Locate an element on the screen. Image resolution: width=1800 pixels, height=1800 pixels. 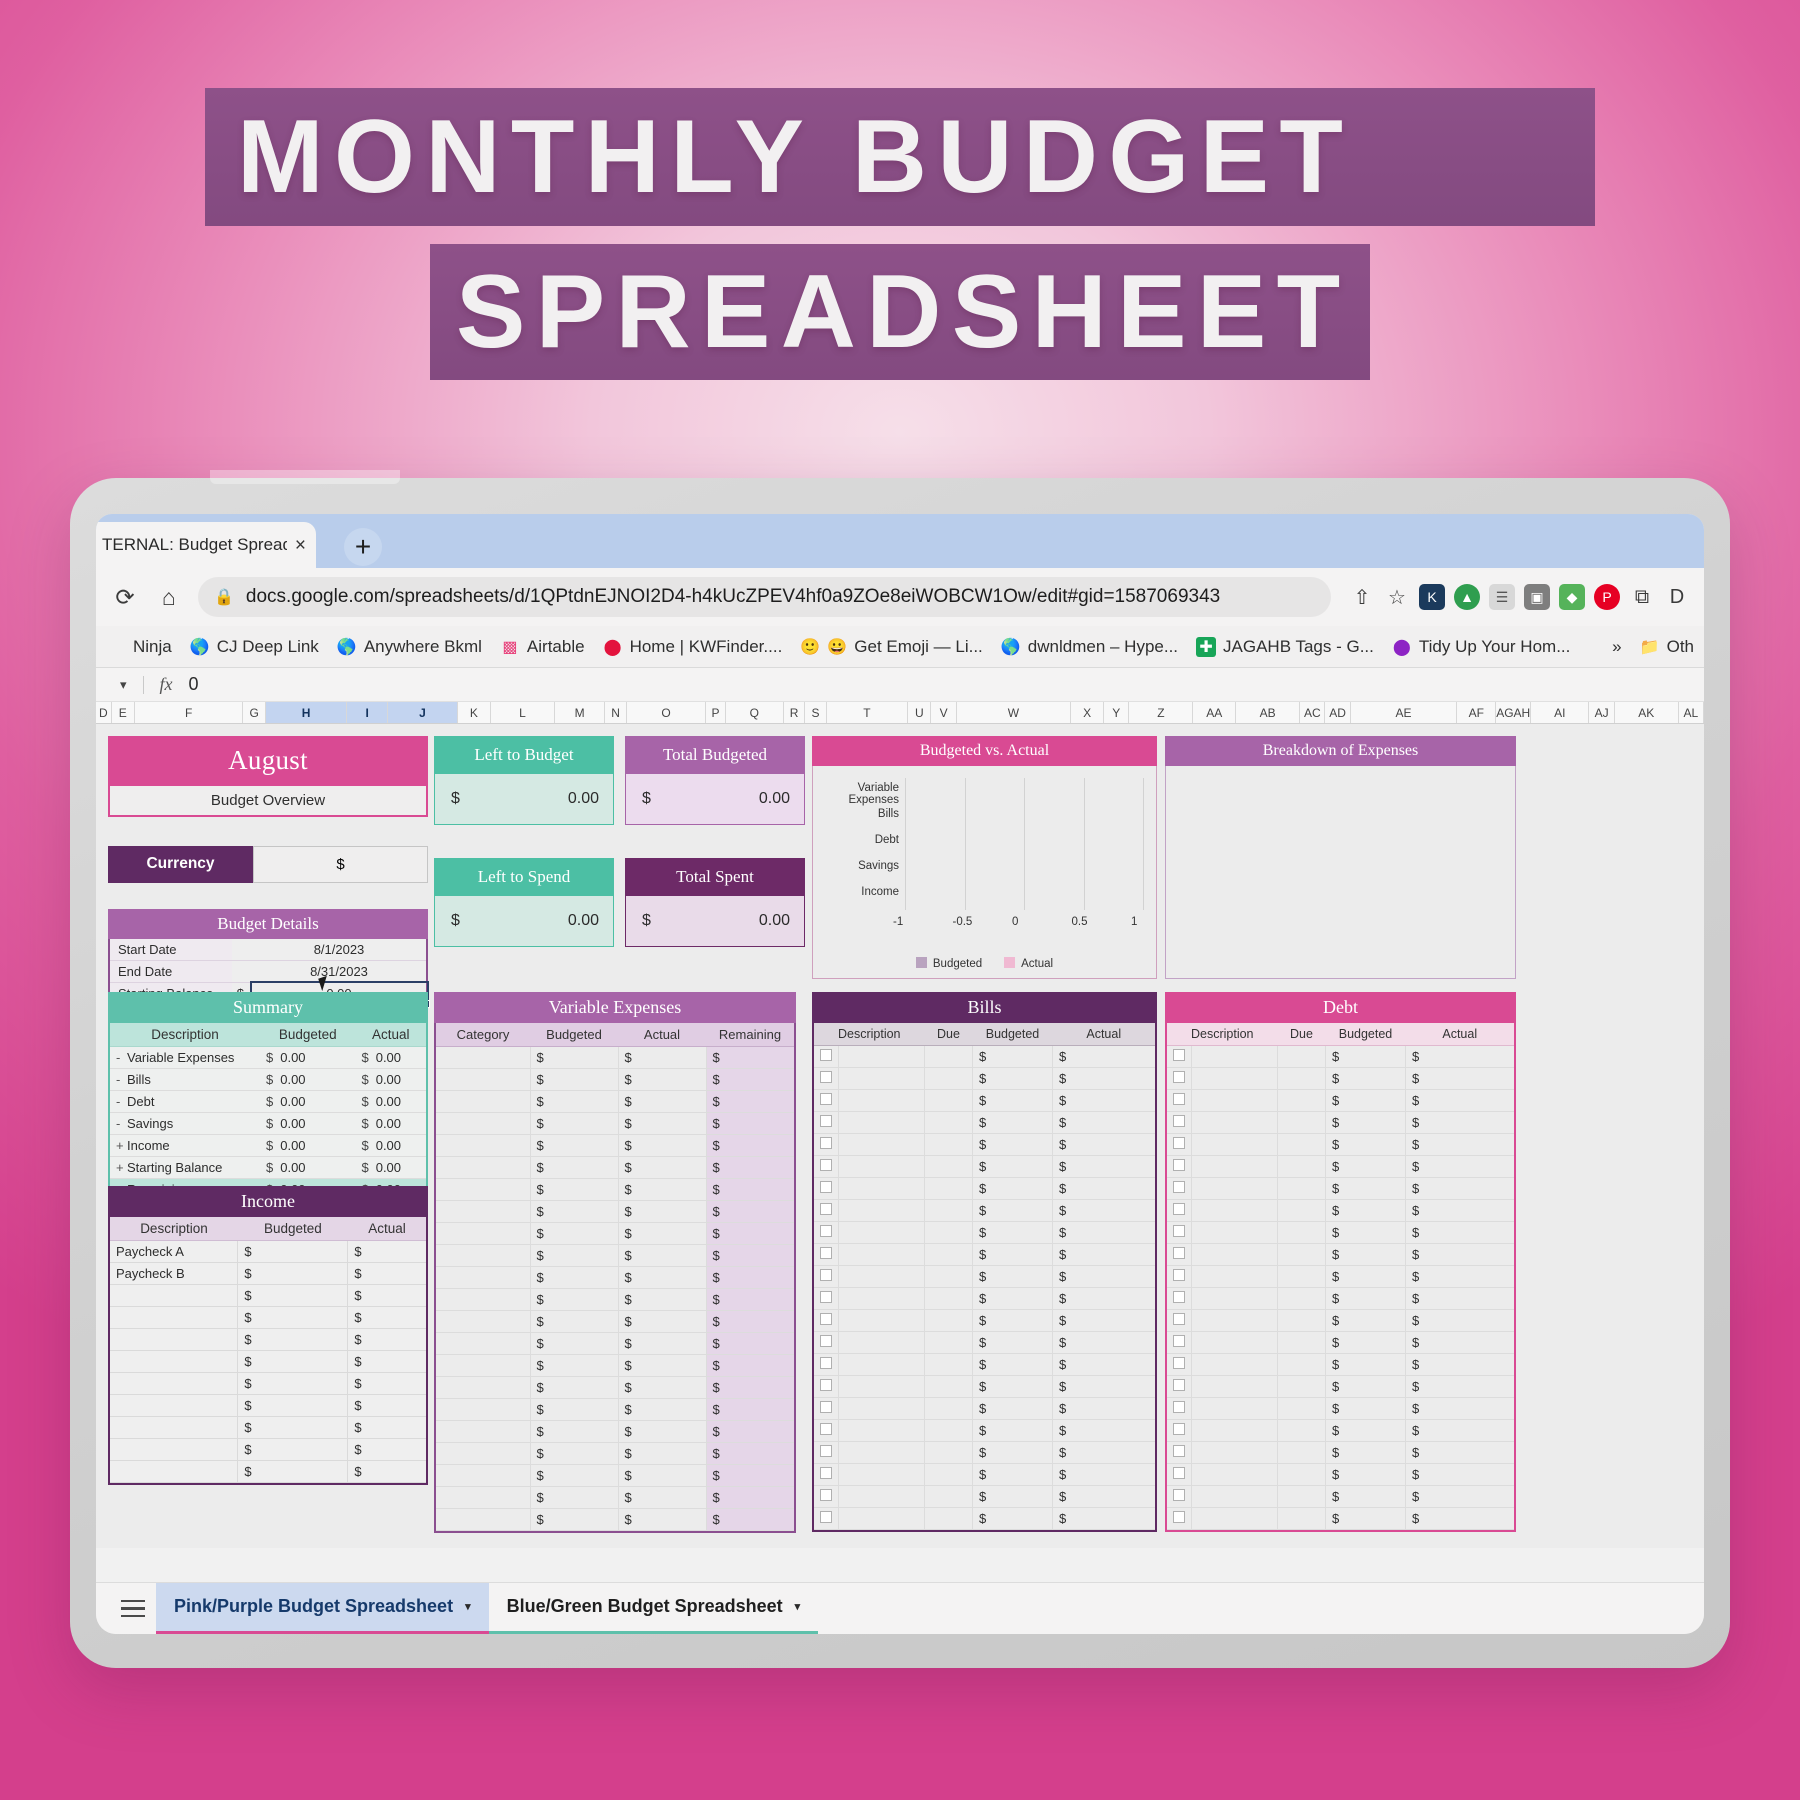
column-header-y: Y is located at coordinates (1117, 712).